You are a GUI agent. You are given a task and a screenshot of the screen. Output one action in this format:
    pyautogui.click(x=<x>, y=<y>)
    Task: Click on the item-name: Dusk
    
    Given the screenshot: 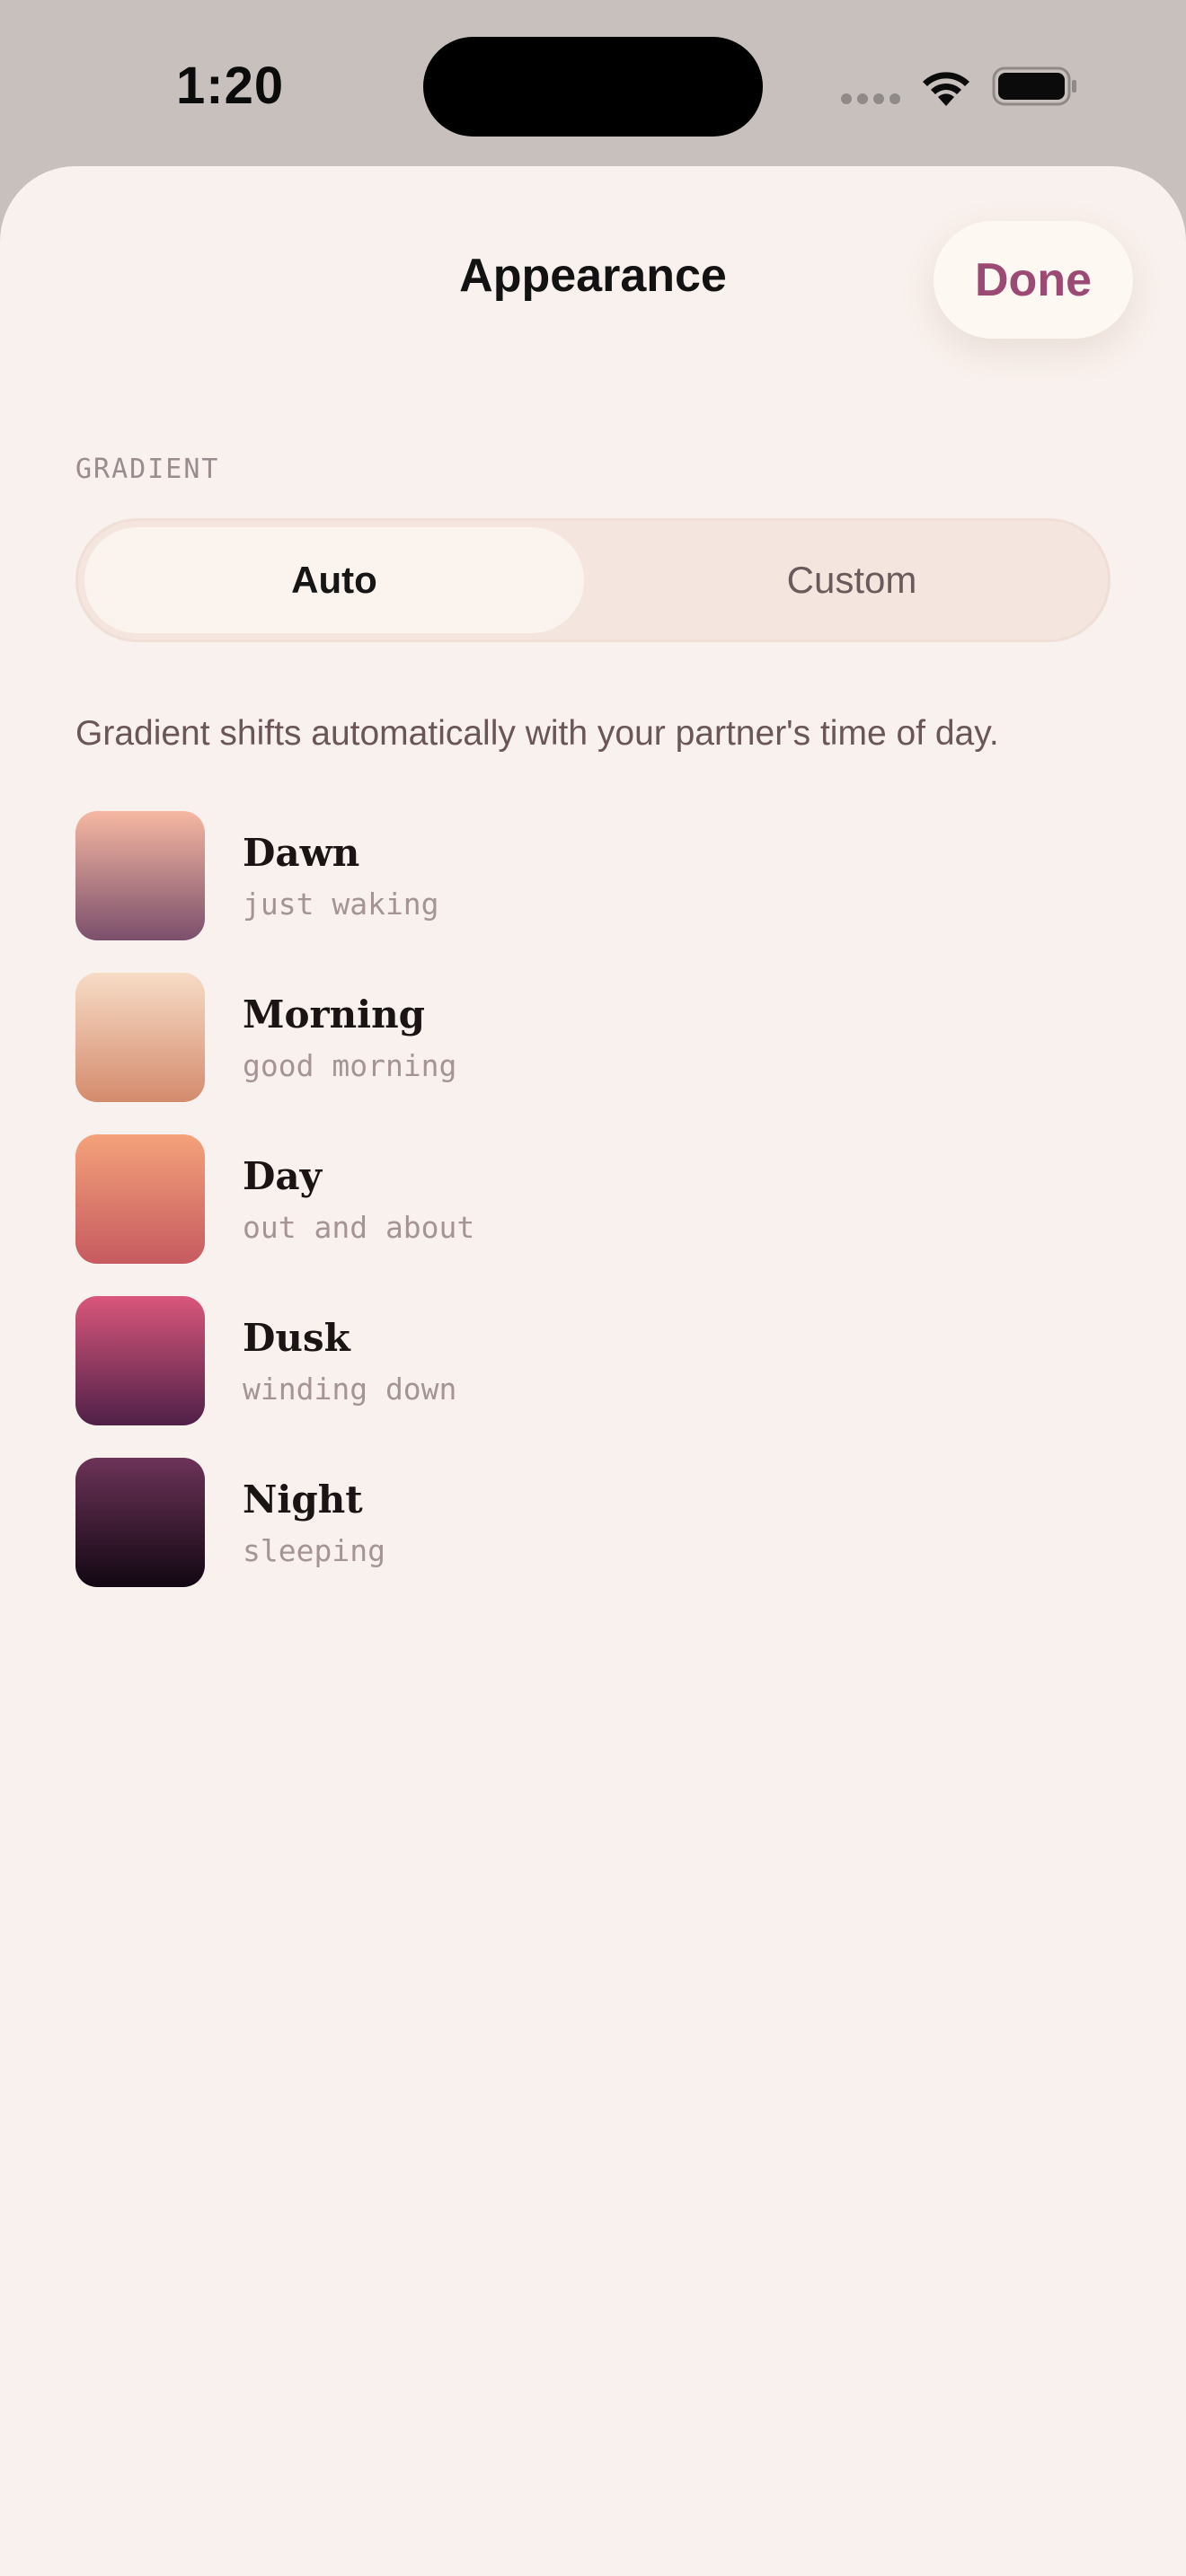 What is the action you would take?
    pyautogui.click(x=296, y=1338)
    